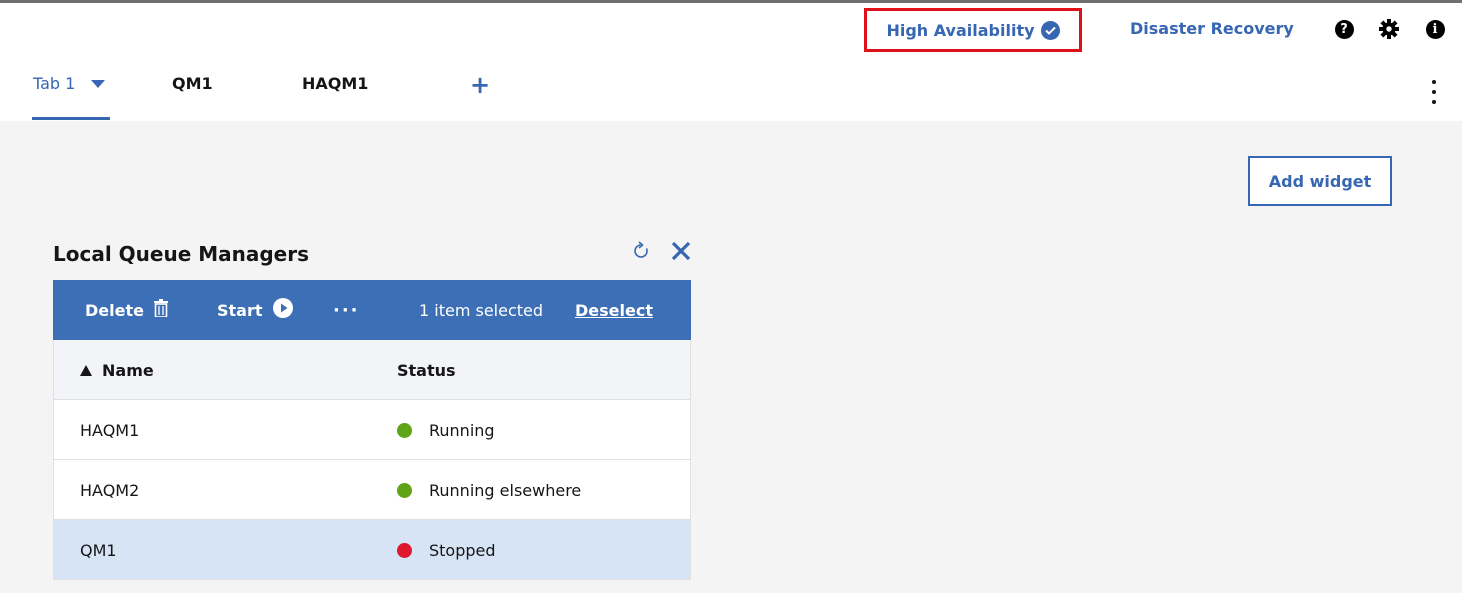 The width and height of the screenshot is (1462, 593). Describe the element at coordinates (110, 490) in the screenshot. I see `queue-manager-name: HAQM2` at that location.